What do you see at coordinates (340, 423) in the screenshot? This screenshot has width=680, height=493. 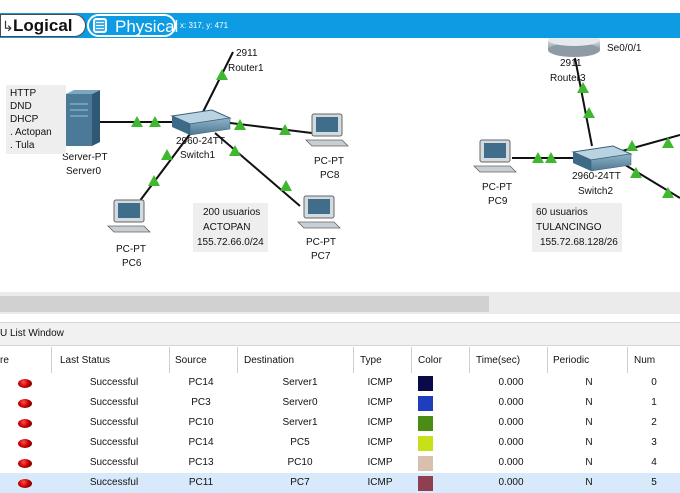 I see `pdu-table-row: Successful PC10 Server1 ICMP 0.000 N 2` at bounding box center [340, 423].